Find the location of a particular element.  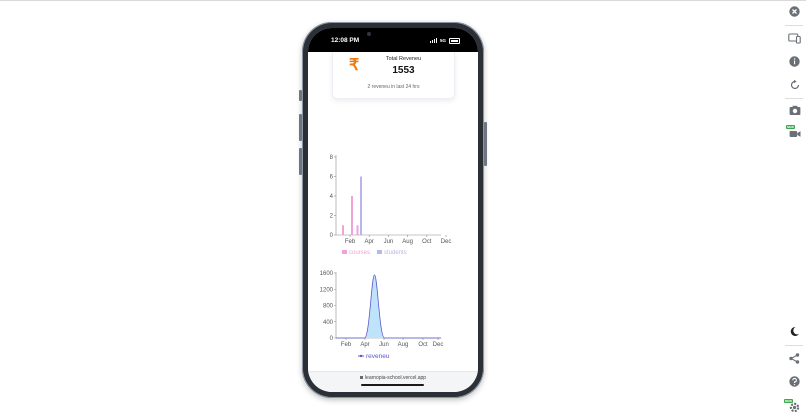

status-icons: 5G is located at coordinates (444, 40).